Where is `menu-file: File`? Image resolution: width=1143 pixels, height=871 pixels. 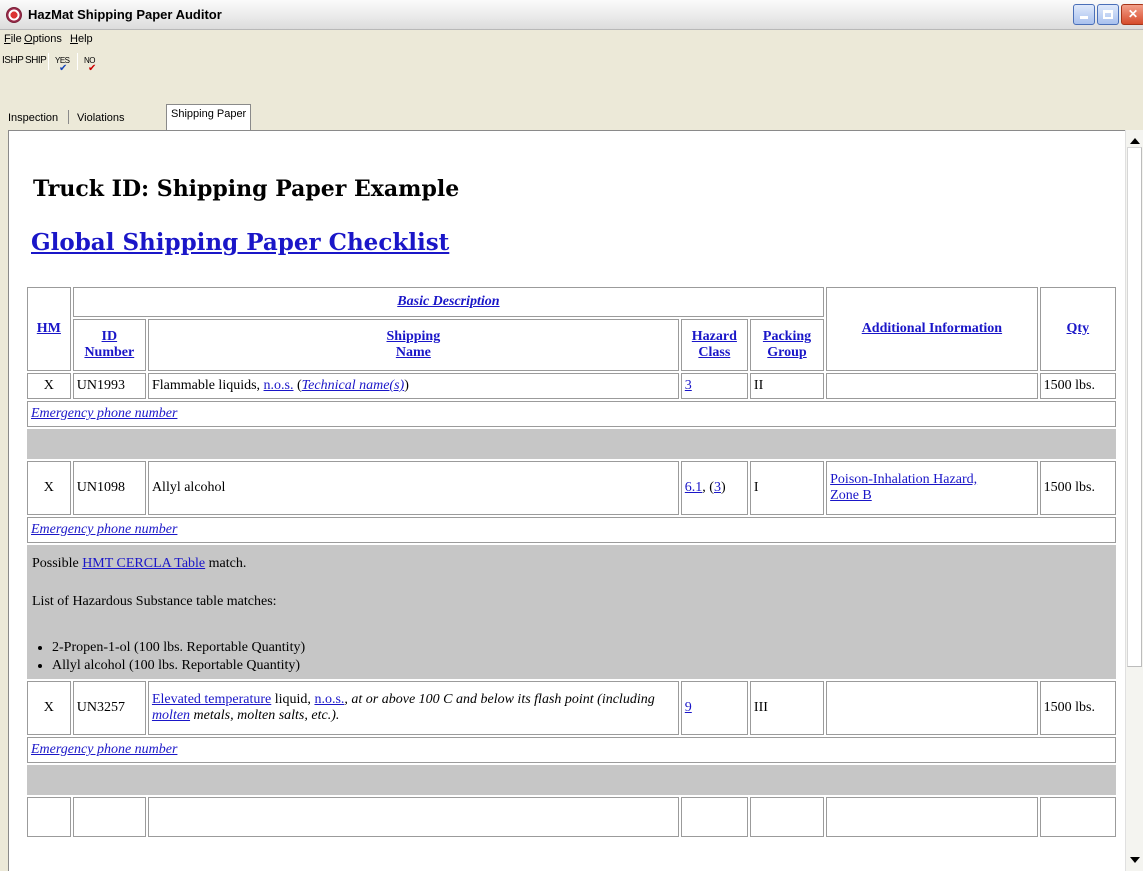 menu-file: File is located at coordinates (13, 39).